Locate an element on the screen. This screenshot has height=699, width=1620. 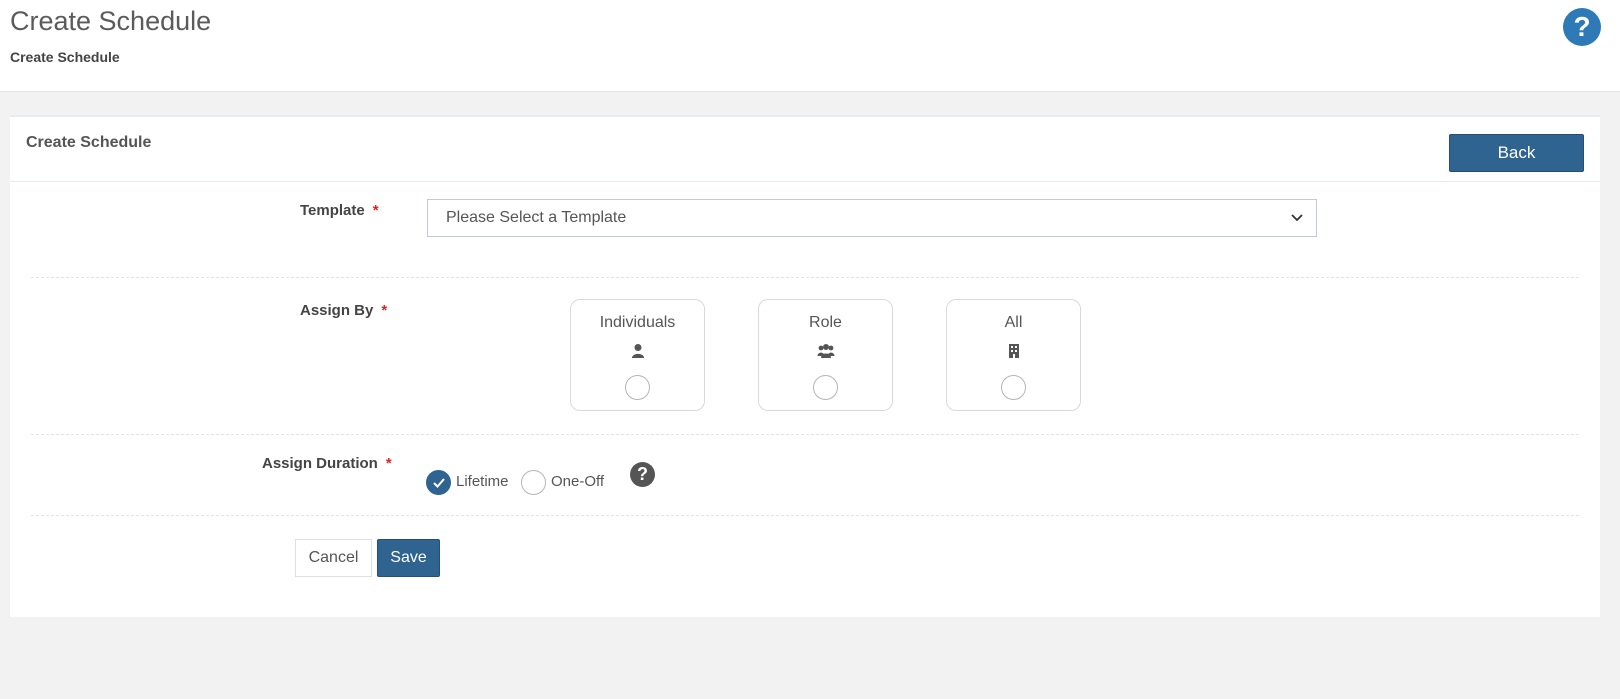
assign-option-label: Individuals is located at coordinates (637, 322).